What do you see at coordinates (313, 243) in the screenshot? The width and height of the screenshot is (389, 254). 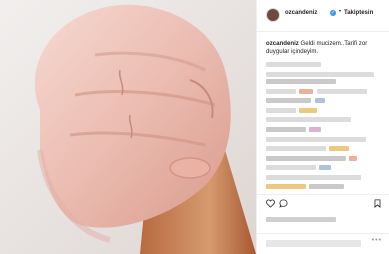 I see `comment-input` at bounding box center [313, 243].